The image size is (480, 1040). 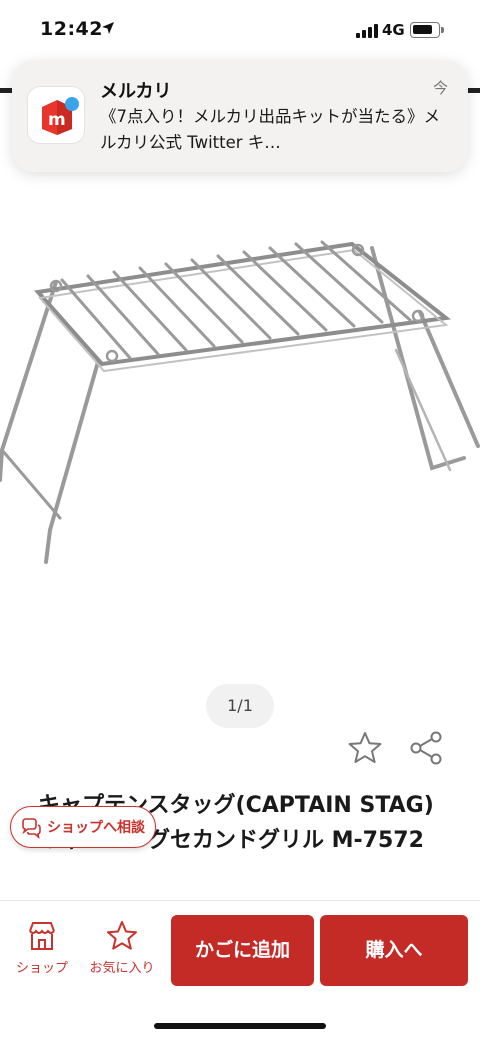 What do you see at coordinates (240, 1026) in the screenshot?
I see `home-indicator` at bounding box center [240, 1026].